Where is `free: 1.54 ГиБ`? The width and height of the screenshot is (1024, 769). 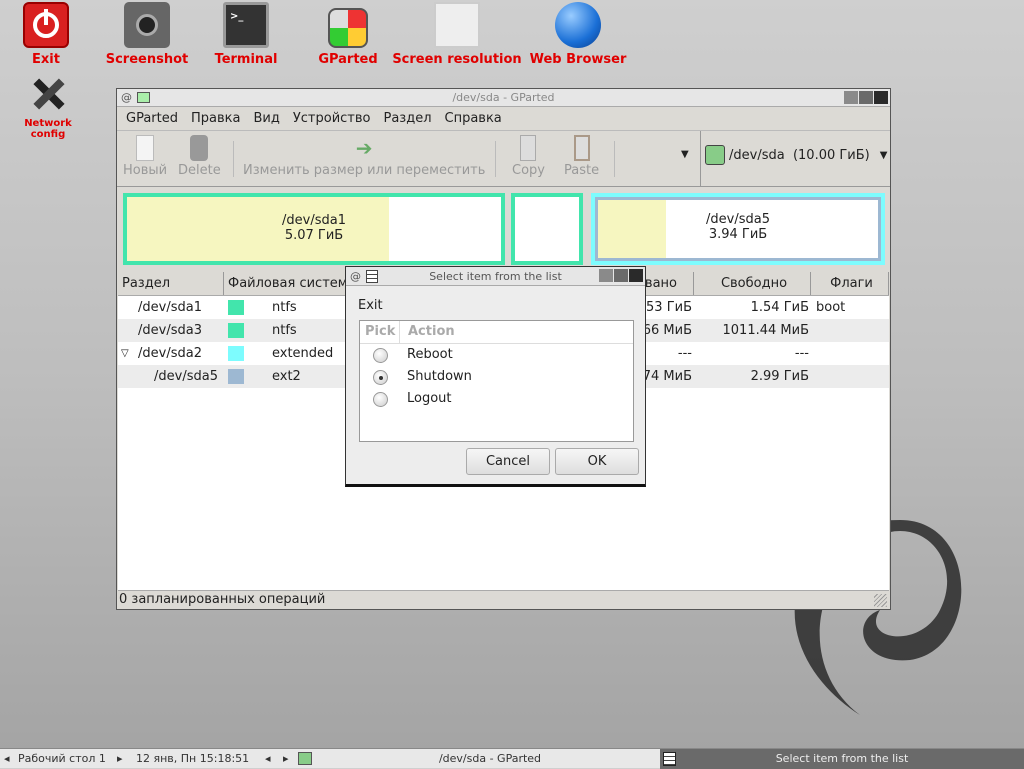
free: 1.54 ГиБ is located at coordinates (779, 307).